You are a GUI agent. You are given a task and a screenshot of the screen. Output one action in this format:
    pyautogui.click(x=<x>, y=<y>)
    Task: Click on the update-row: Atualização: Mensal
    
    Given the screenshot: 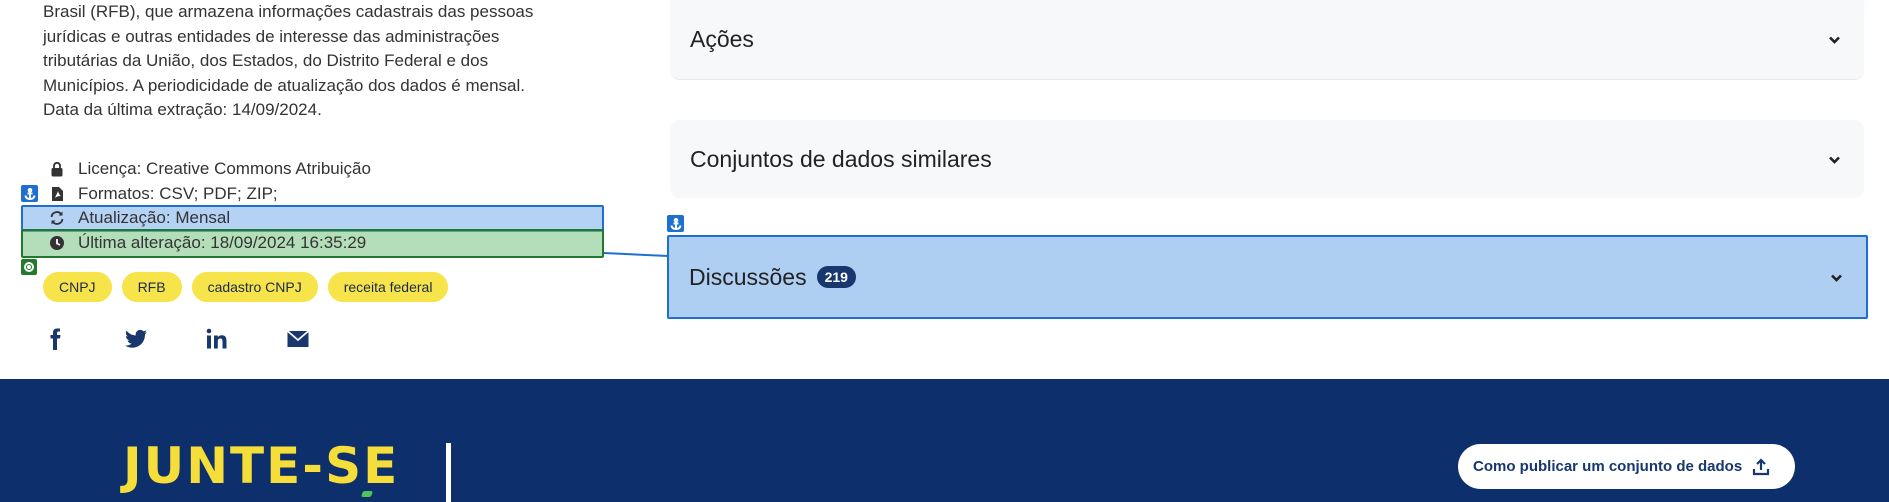 What is the action you would take?
    pyautogui.click(x=323, y=218)
    